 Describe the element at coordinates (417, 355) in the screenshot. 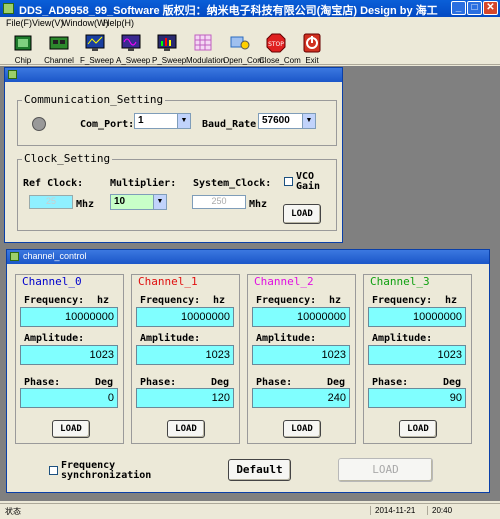

I see `channel-3-amplitude-input: 1023` at that location.